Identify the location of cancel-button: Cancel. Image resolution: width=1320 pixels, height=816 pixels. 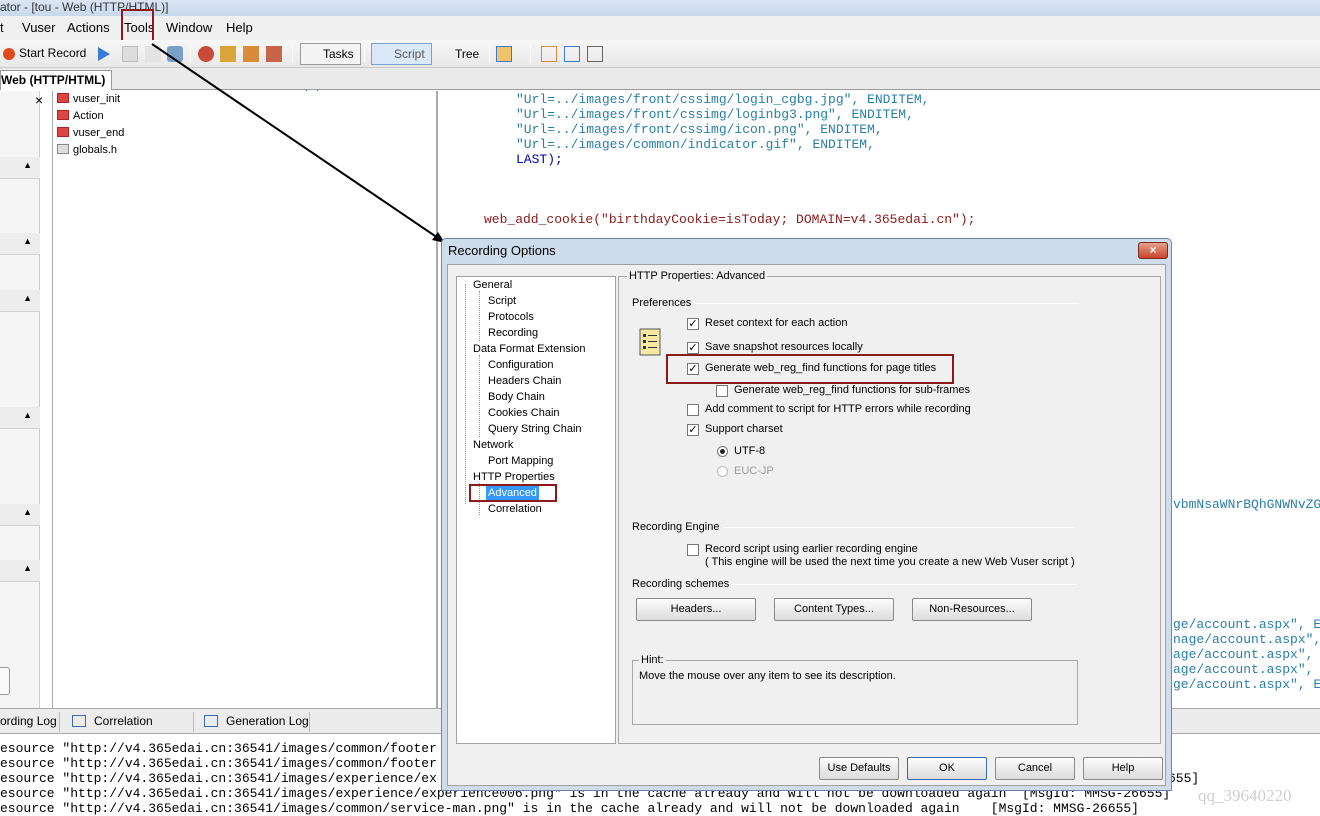
(1035, 768).